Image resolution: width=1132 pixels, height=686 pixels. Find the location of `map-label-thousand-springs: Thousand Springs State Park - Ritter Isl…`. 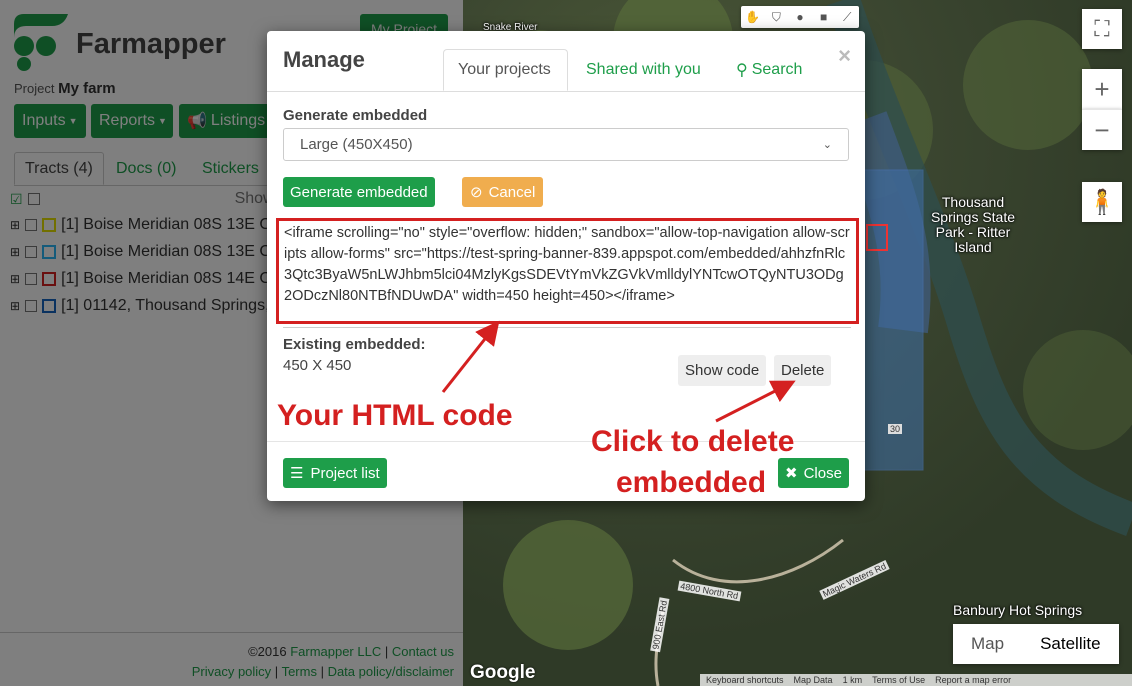

map-label-thousand-springs: Thousand Springs State Park - Ritter Isl… is located at coordinates (973, 224).